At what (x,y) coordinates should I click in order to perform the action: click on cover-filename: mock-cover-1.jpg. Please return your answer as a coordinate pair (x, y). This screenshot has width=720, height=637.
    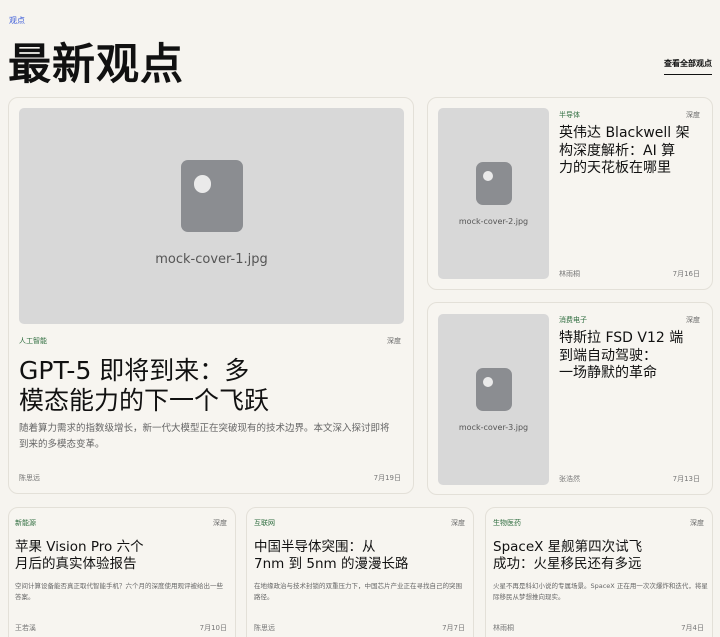
    Looking at the image, I should click on (211, 259).